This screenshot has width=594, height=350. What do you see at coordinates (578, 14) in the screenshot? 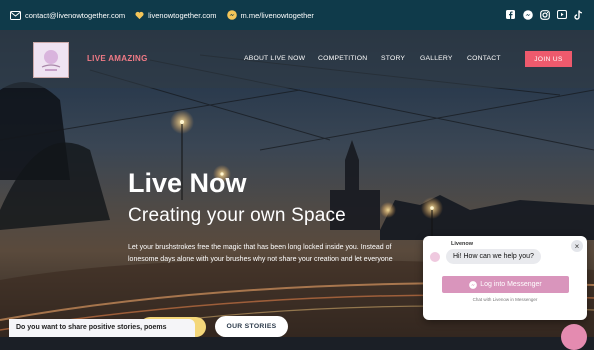
I see `tiktok-icon` at bounding box center [578, 14].